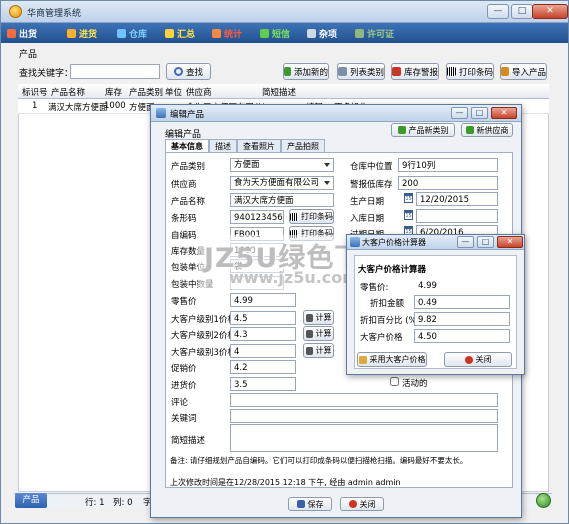  Describe the element at coordinates (323, 333) in the screenshot. I see `calc-button-2-label: 计算` at that location.